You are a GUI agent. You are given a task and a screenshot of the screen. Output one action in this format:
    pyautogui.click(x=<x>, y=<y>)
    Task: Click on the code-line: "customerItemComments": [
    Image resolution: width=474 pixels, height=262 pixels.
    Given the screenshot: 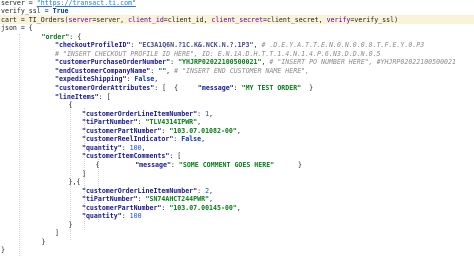 What is the action you would take?
    pyautogui.click(x=131, y=156)
    